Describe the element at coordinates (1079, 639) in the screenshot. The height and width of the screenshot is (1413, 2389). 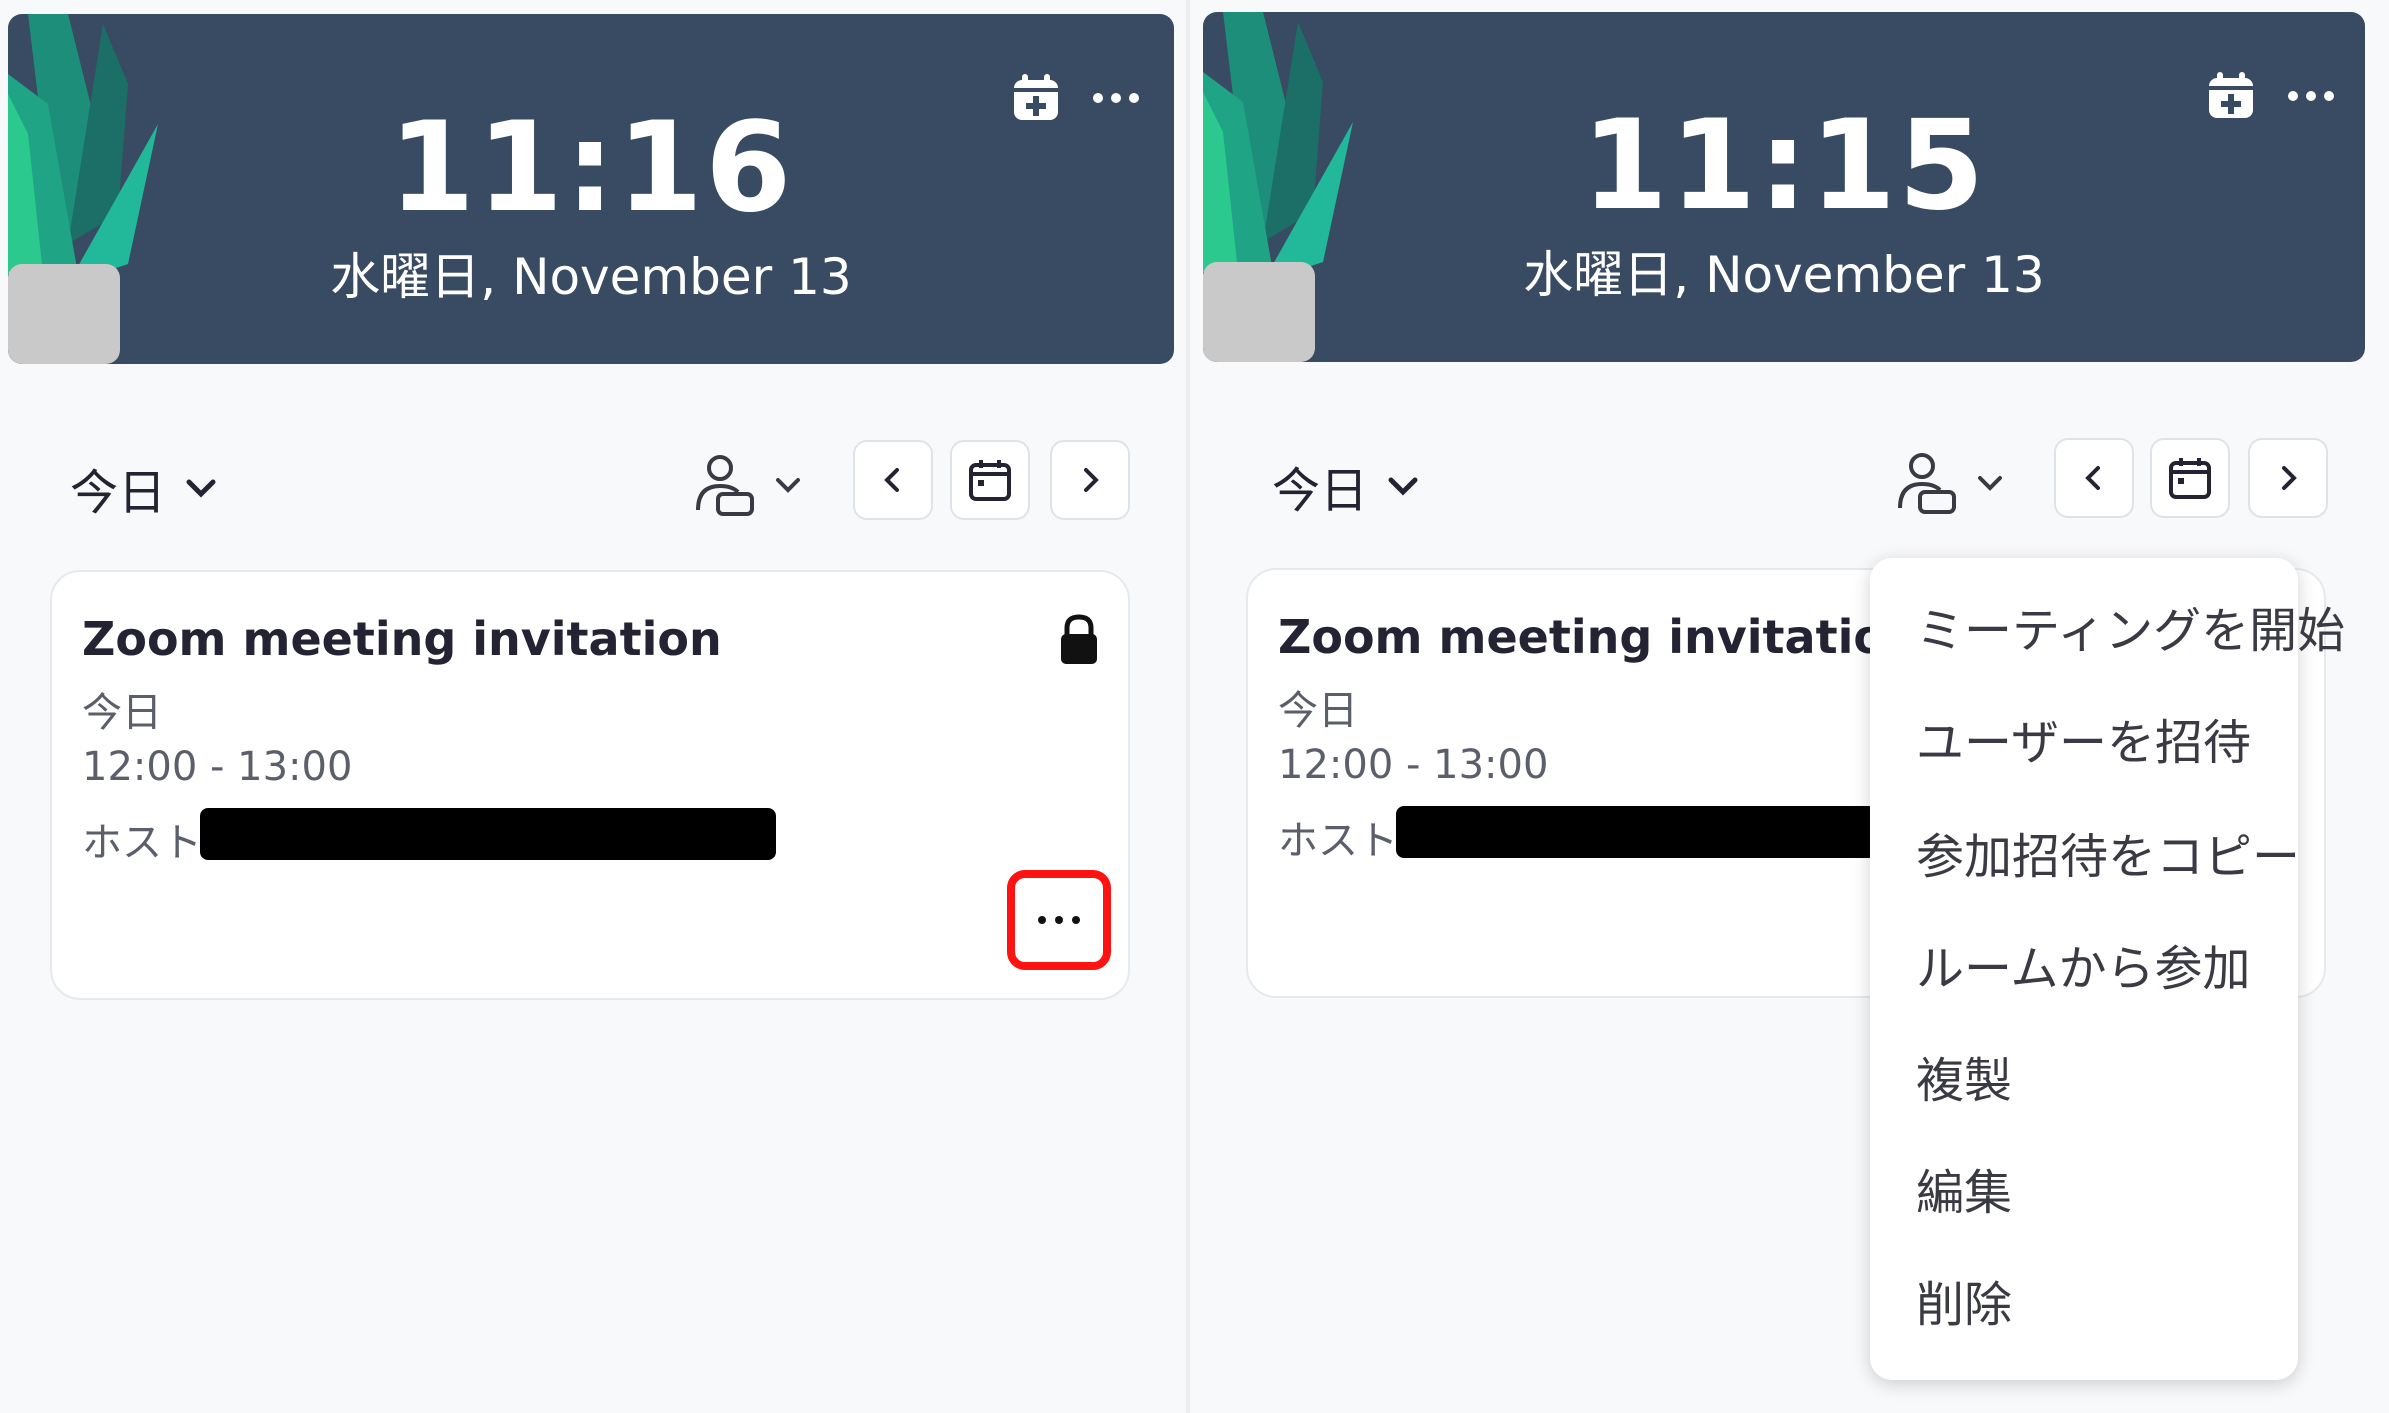
I see `lock-icon` at that location.